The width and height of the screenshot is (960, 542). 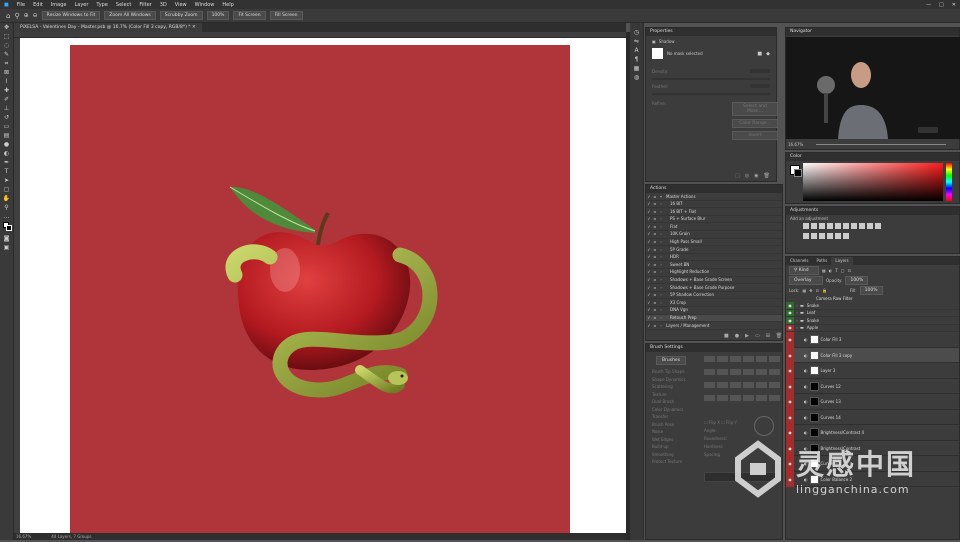 What do you see at coordinates (7, 145) in the screenshot?
I see `blur-tool-icon: ●` at bounding box center [7, 145].